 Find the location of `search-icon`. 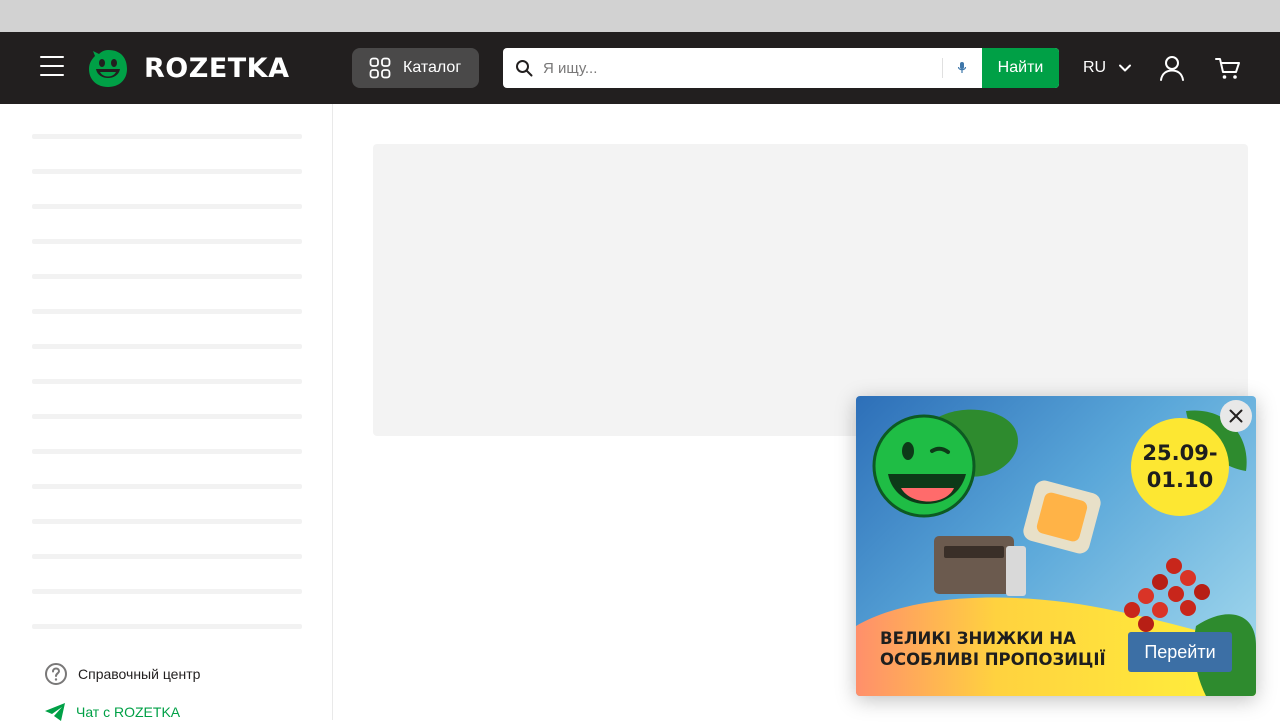

search-icon is located at coordinates (524, 68).